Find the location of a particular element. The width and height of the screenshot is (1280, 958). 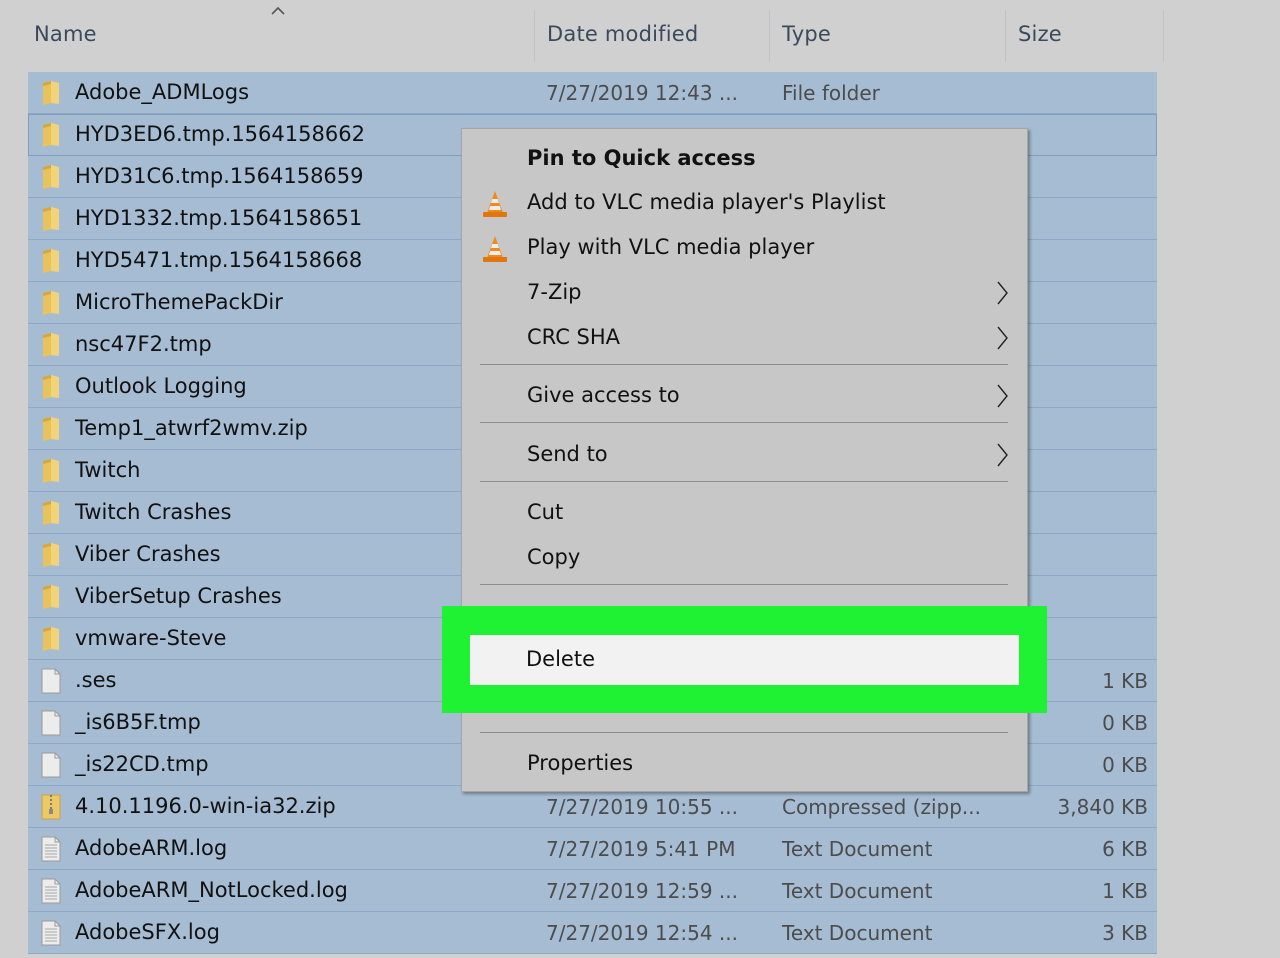

column-header-bar: Name Date modified Type Size is located at coordinates (583, 36).